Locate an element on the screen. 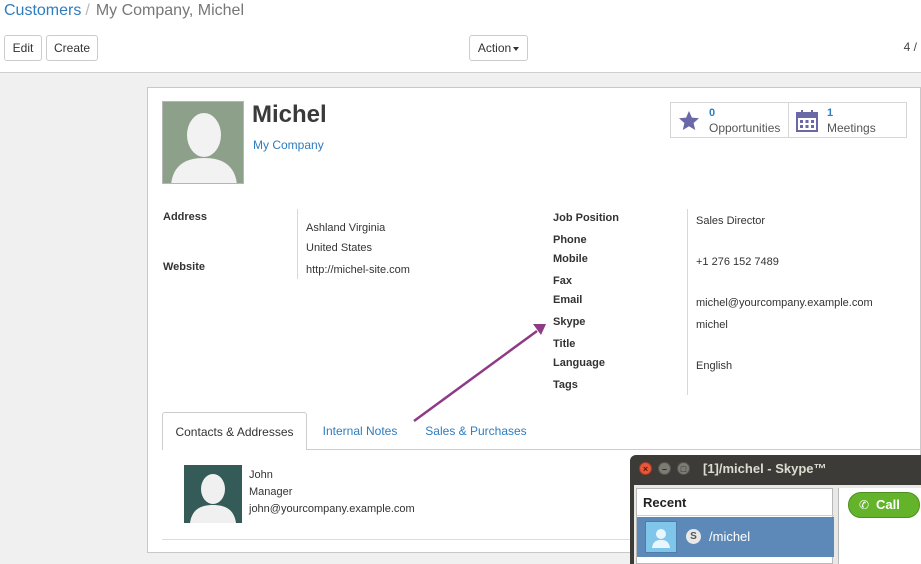  call-label: Call is located at coordinates (888, 504).